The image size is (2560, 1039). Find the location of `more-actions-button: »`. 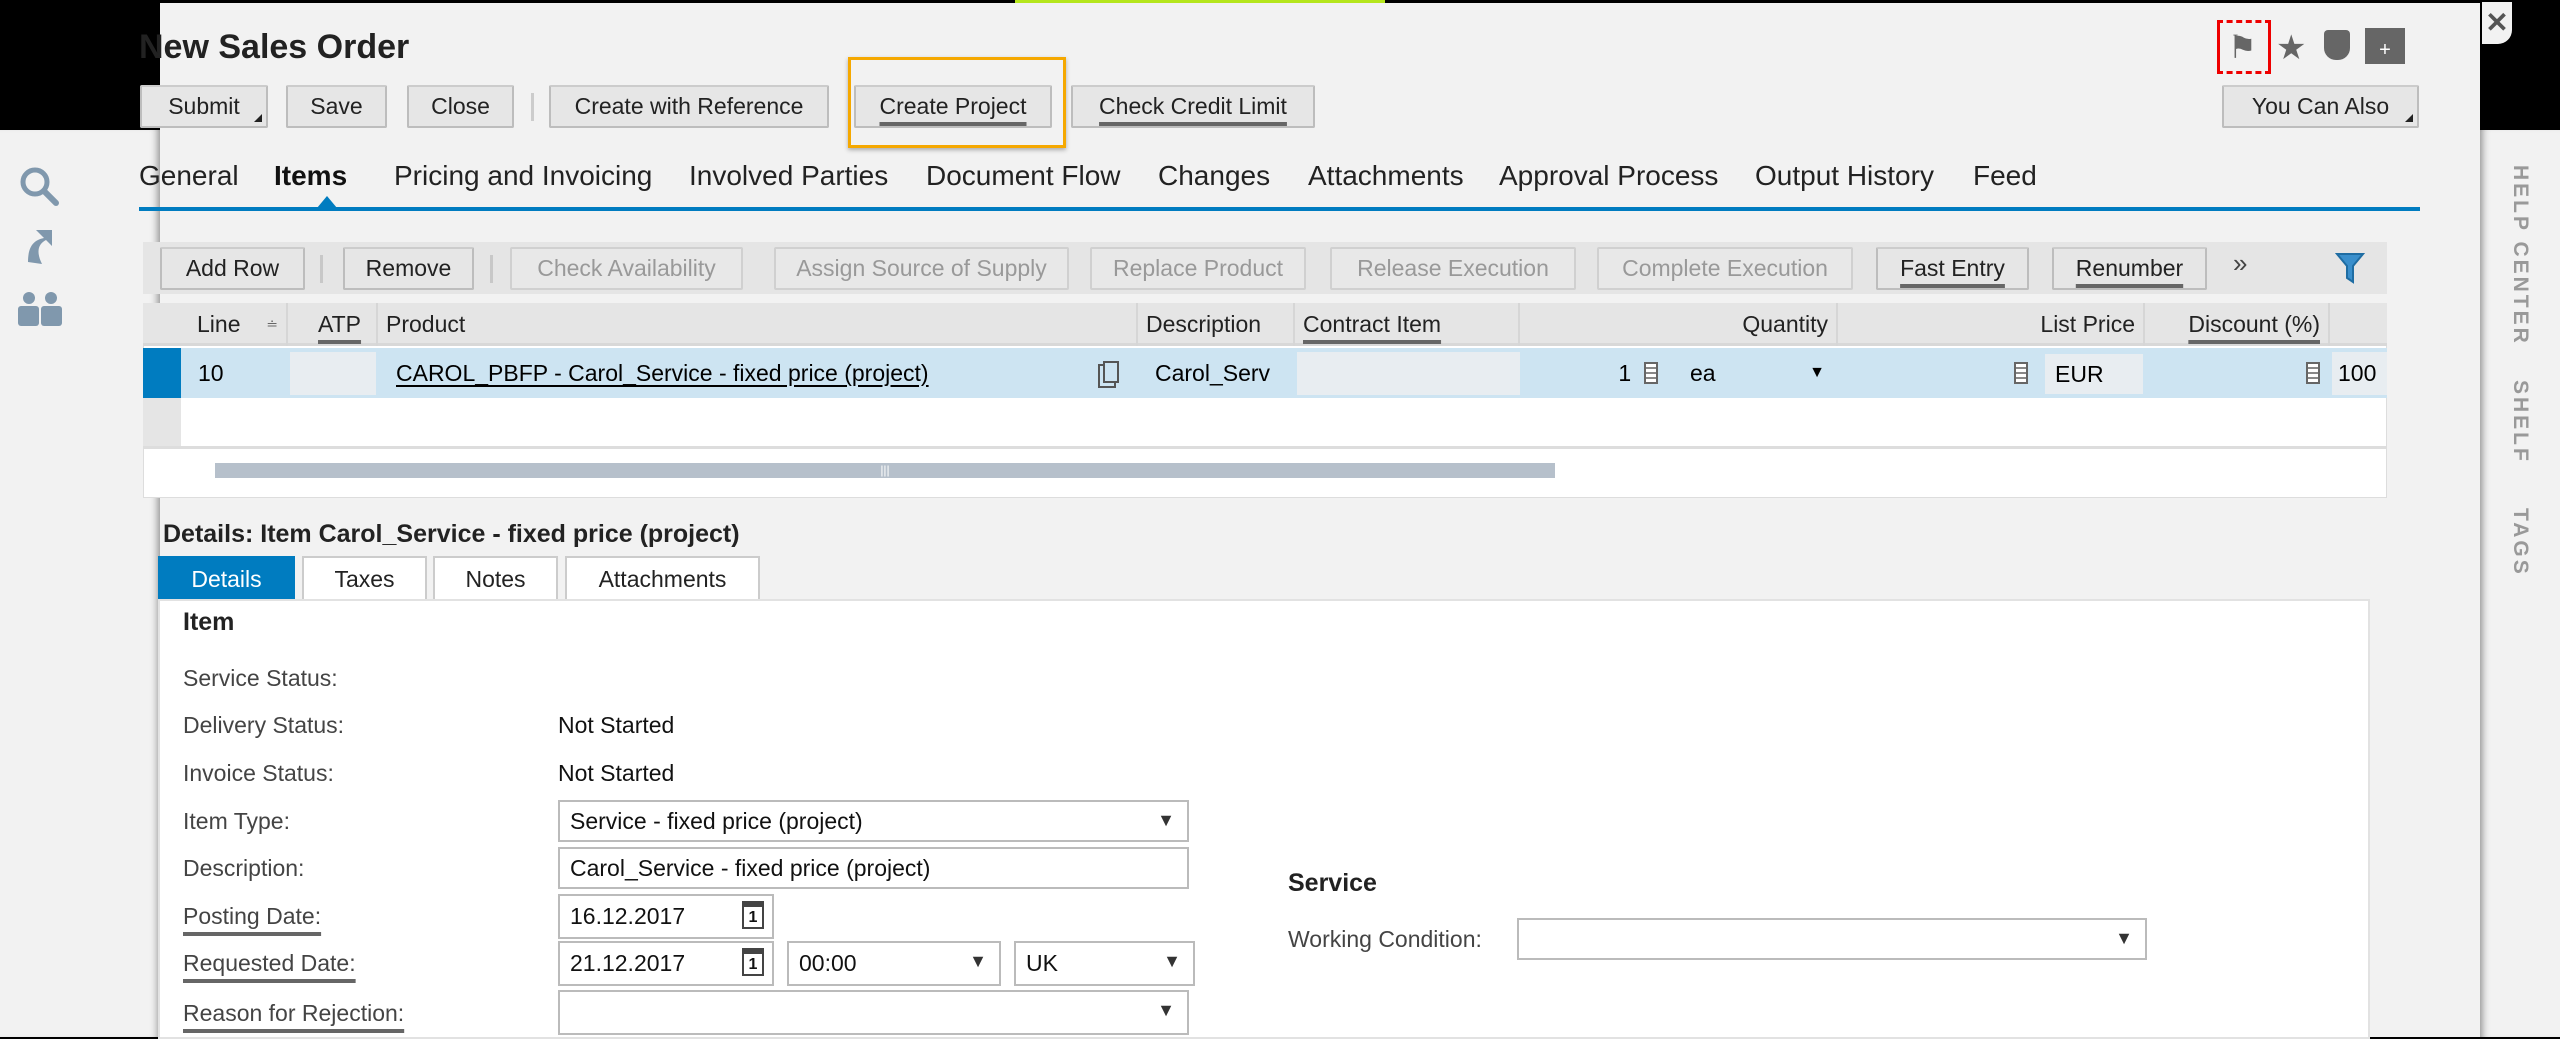

more-actions-button: » is located at coordinates (2240, 263).